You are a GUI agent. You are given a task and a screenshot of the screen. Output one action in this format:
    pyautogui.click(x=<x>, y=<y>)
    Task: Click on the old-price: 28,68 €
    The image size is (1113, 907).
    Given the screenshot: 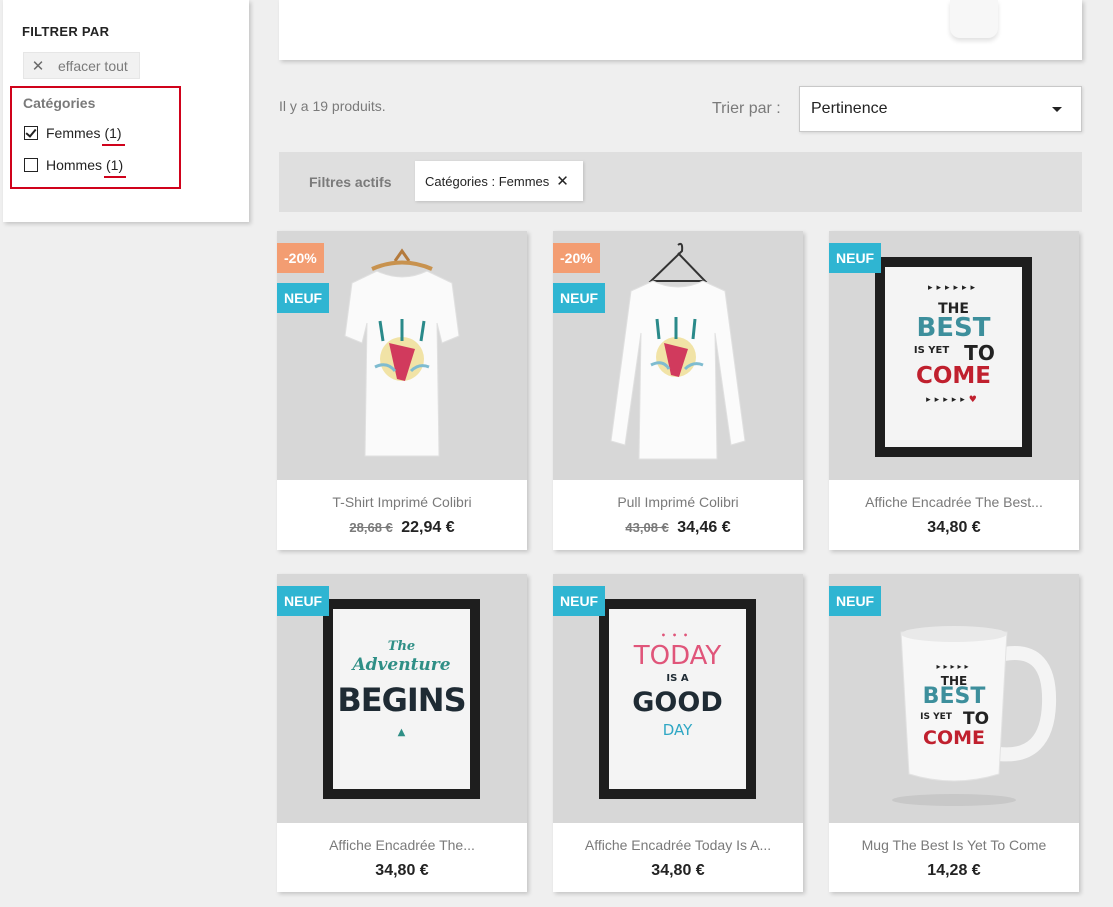 What is the action you would take?
    pyautogui.click(x=371, y=527)
    